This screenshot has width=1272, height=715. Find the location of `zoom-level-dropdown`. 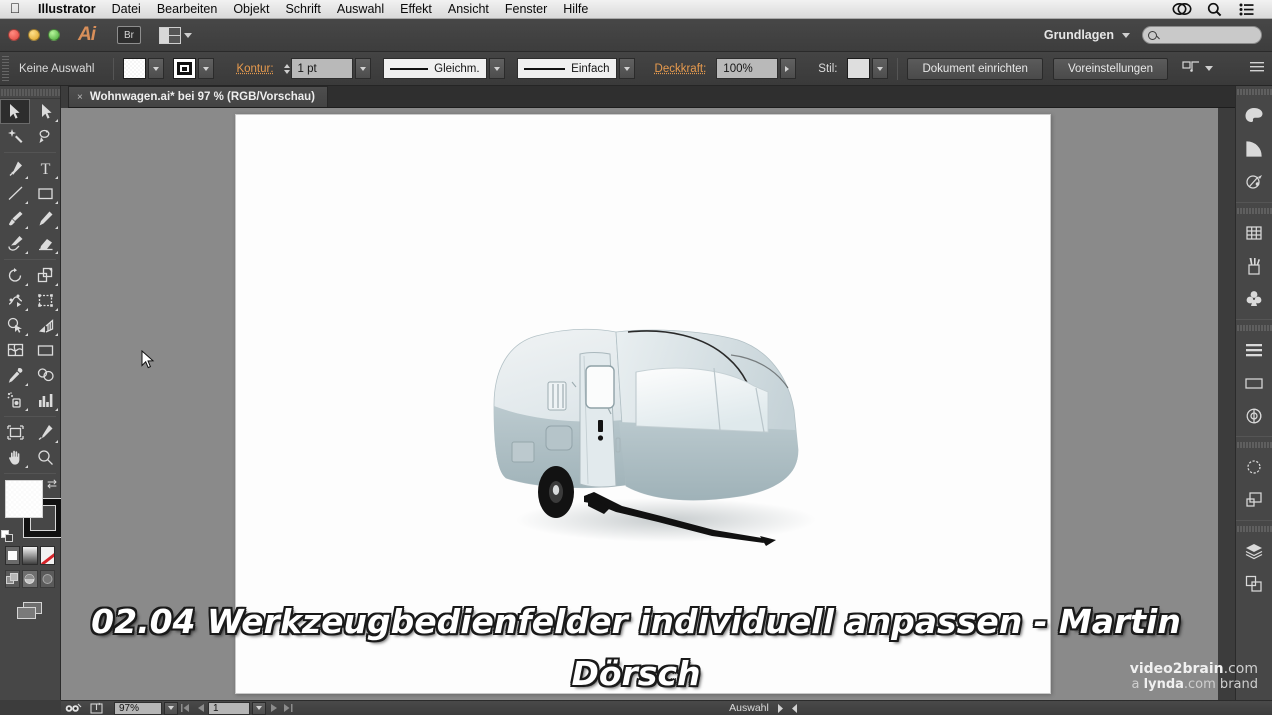

zoom-level-dropdown is located at coordinates (171, 708).